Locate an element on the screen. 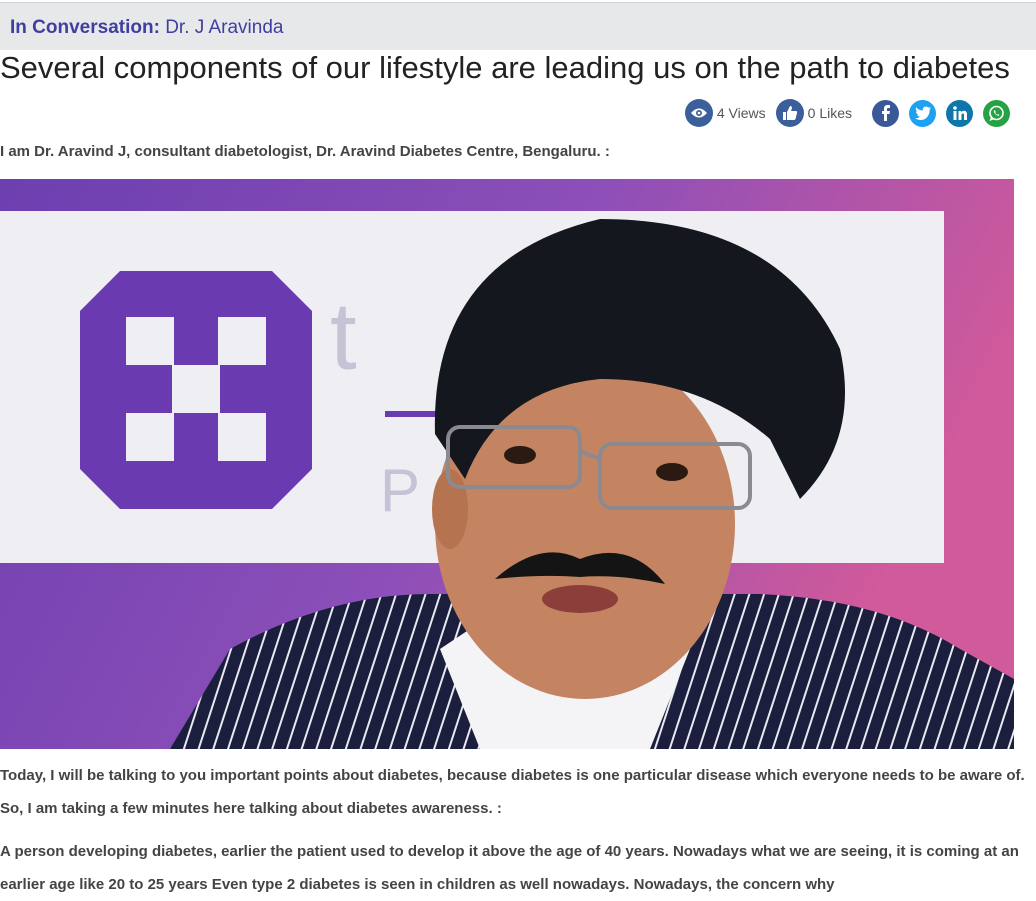  twitter-share-button is located at coordinates (922, 113).